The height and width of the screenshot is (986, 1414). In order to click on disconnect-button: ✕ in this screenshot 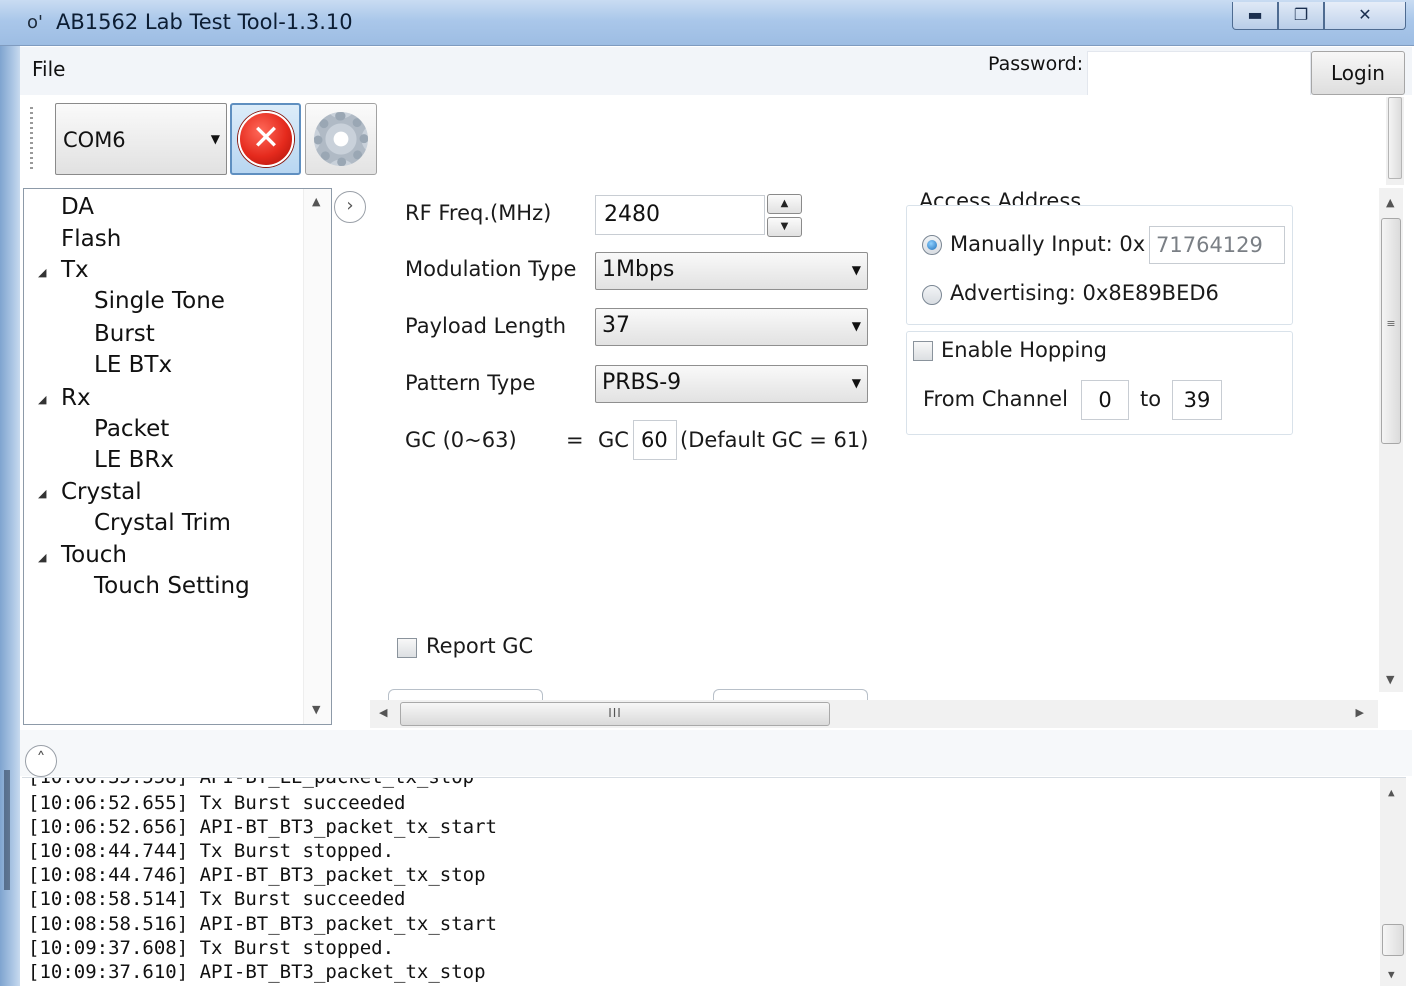, I will do `click(265, 139)`.